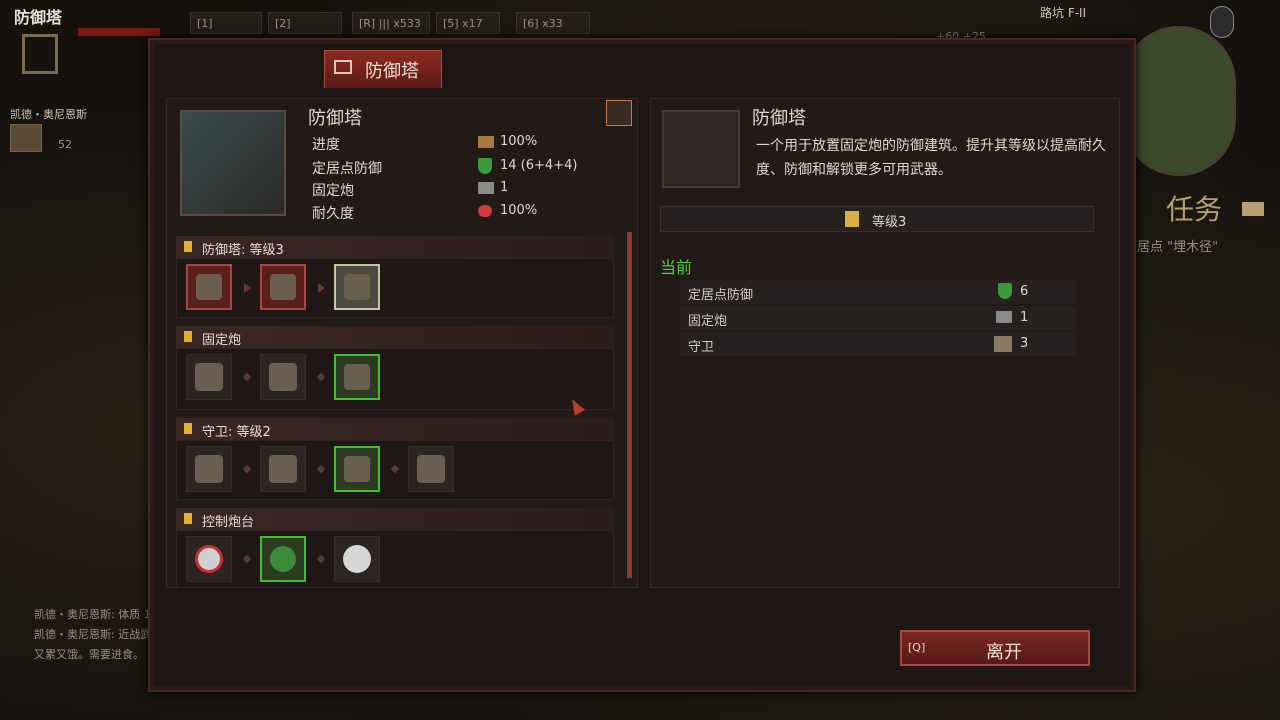 This screenshot has width=1280, height=720. I want to click on stat-value-progress: 100%, so click(519, 141).